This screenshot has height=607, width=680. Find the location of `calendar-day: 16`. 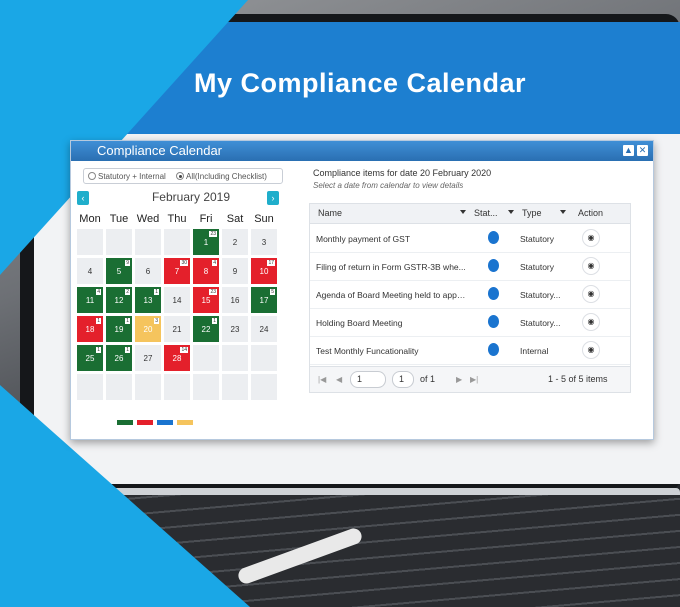

calendar-day: 16 is located at coordinates (235, 300).